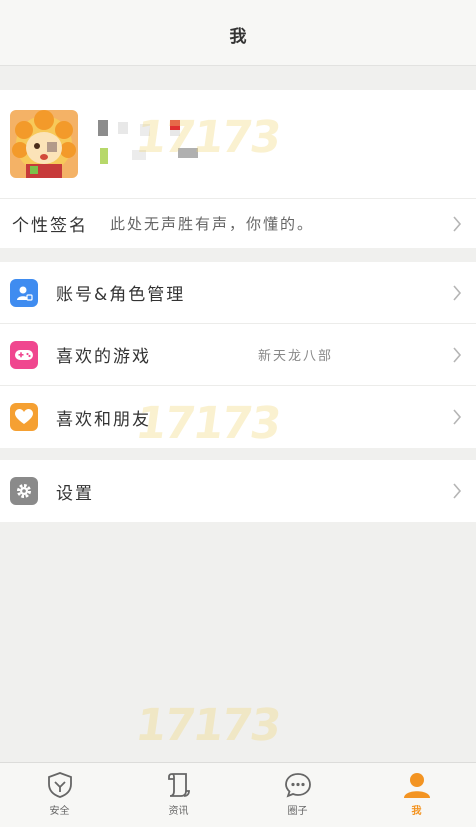 The width and height of the screenshot is (476, 827). What do you see at coordinates (297, 811) in the screenshot?
I see `tab-label-community: 圈子` at bounding box center [297, 811].